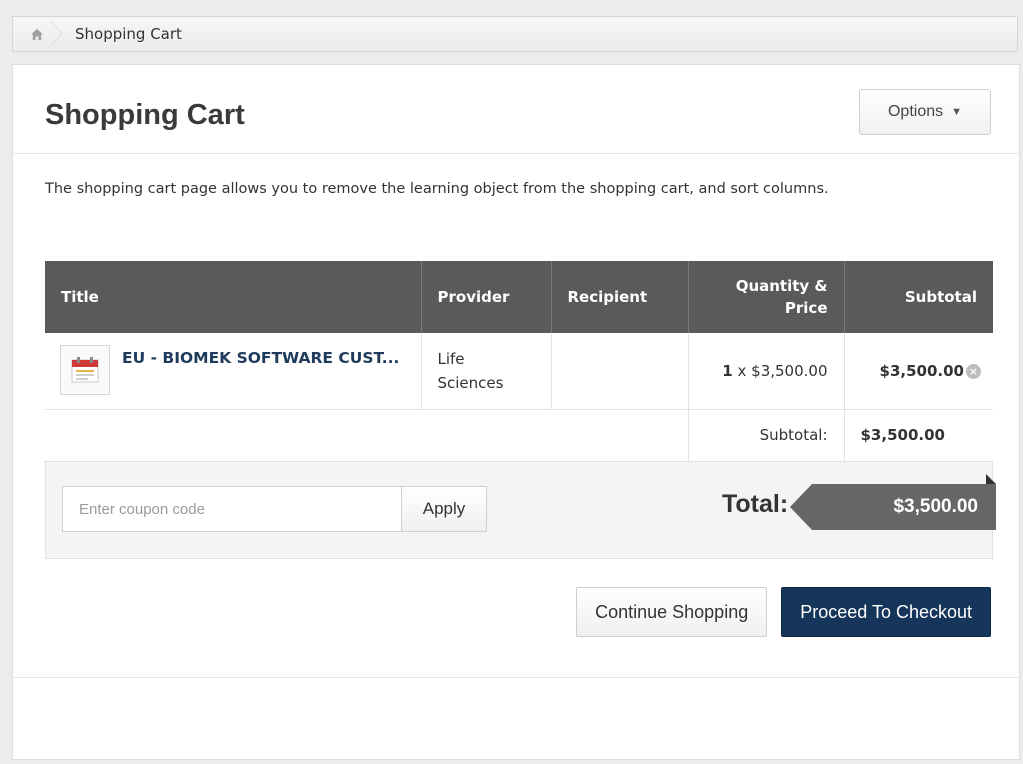 The image size is (1023, 764). What do you see at coordinates (918, 297) in the screenshot?
I see `column-header-subtotal: Subtotal` at bounding box center [918, 297].